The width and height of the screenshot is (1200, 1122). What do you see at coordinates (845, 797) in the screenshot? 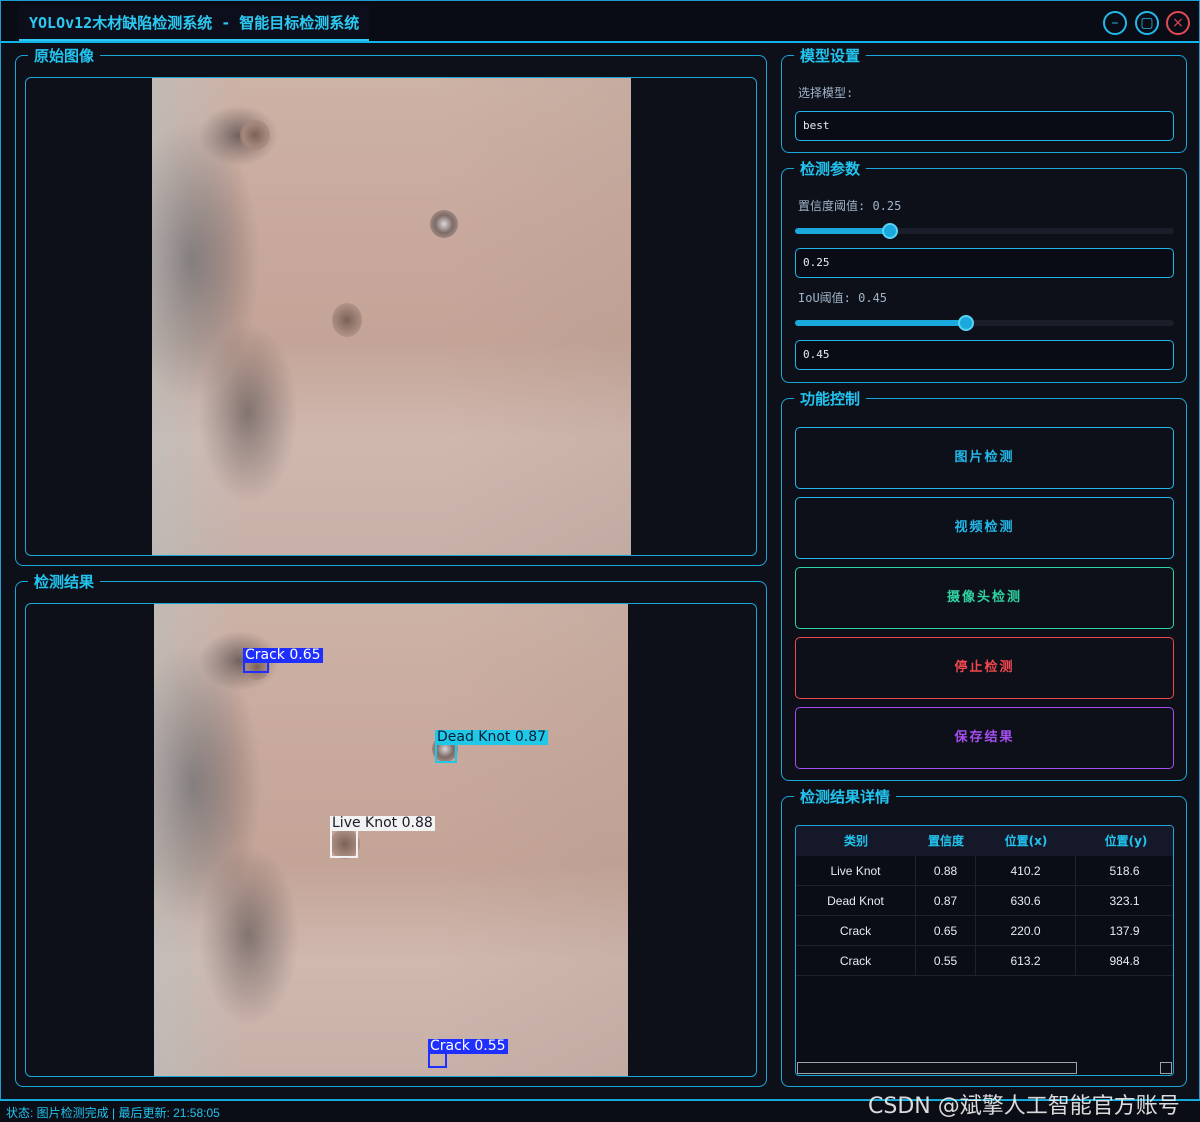
I see `results-detail-title: 检测结果详情` at bounding box center [845, 797].